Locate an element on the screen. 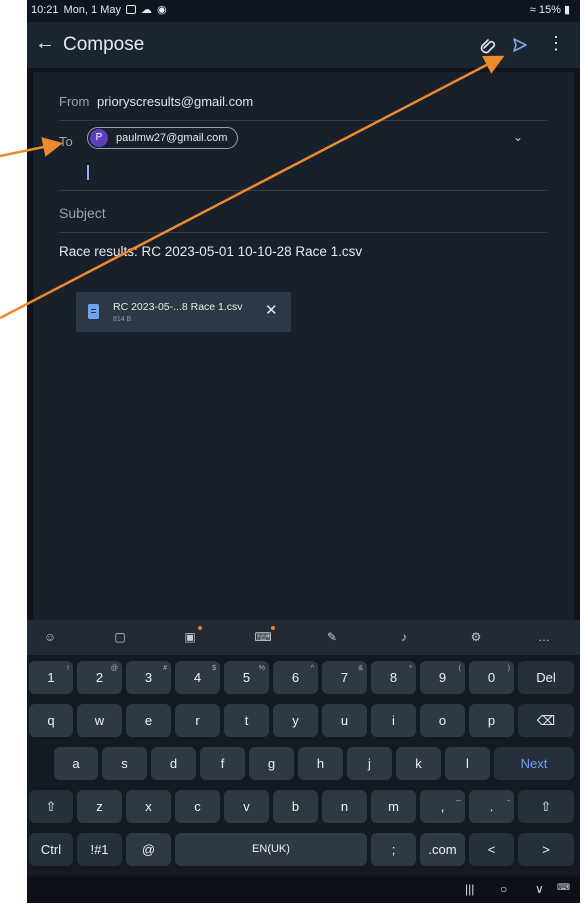 This screenshot has width=584, height=905. key-2: 2 @ is located at coordinates (99, 677).